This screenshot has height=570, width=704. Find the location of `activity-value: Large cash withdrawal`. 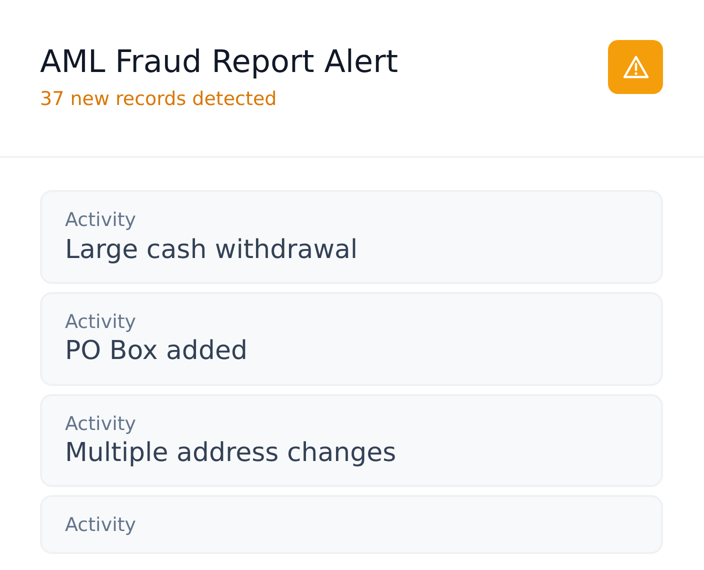

activity-value: Large cash withdrawal is located at coordinates (212, 250).